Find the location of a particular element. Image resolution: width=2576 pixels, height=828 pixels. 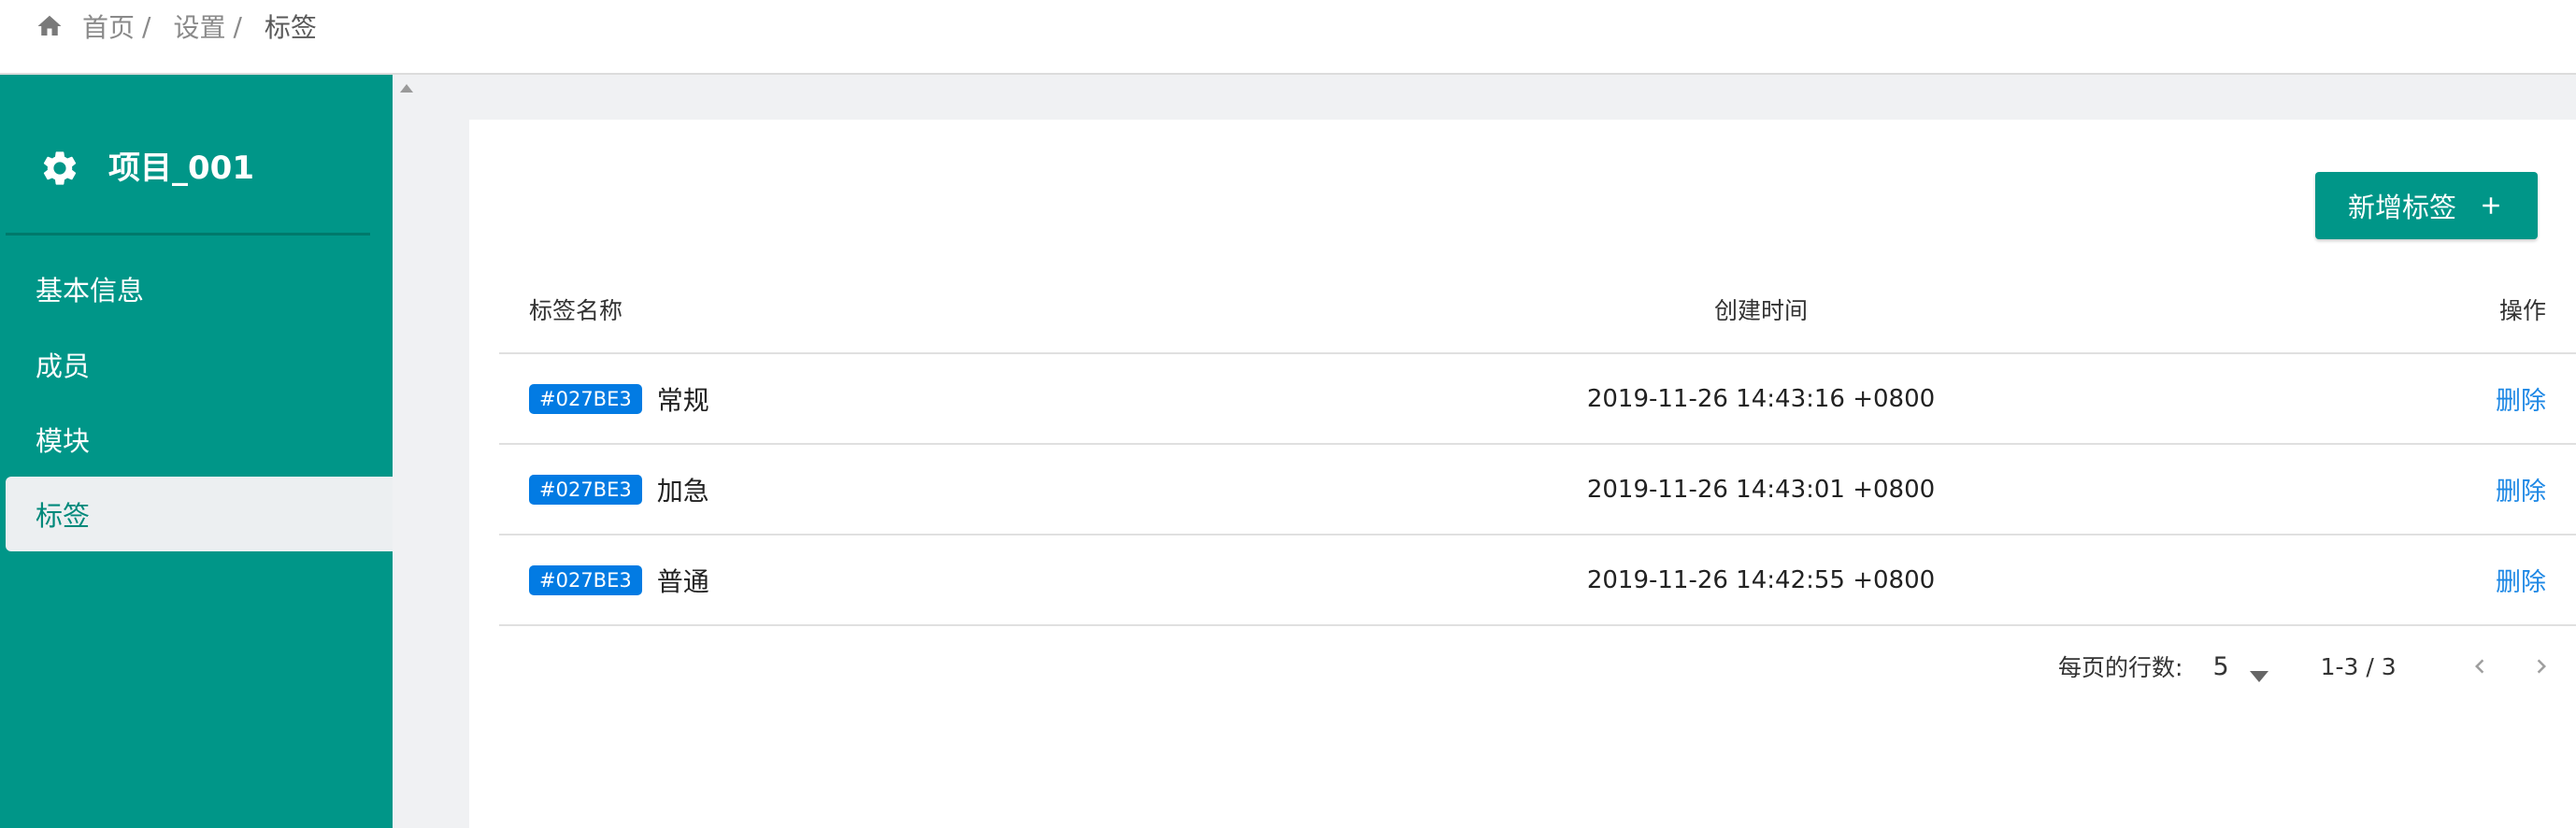

sidebar: 项目_001 基本信息 成员 模块 标签 is located at coordinates (196, 451).